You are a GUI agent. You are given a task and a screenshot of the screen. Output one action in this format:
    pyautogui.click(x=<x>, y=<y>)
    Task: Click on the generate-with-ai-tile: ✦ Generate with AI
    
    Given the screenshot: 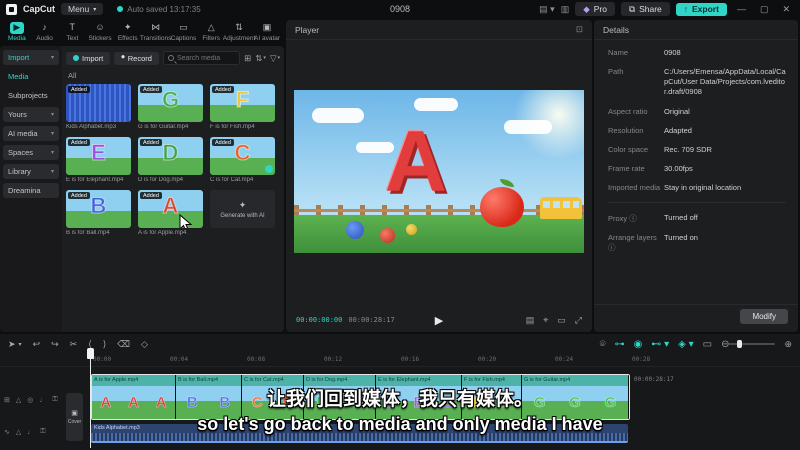 What is the action you would take?
    pyautogui.click(x=242, y=213)
    